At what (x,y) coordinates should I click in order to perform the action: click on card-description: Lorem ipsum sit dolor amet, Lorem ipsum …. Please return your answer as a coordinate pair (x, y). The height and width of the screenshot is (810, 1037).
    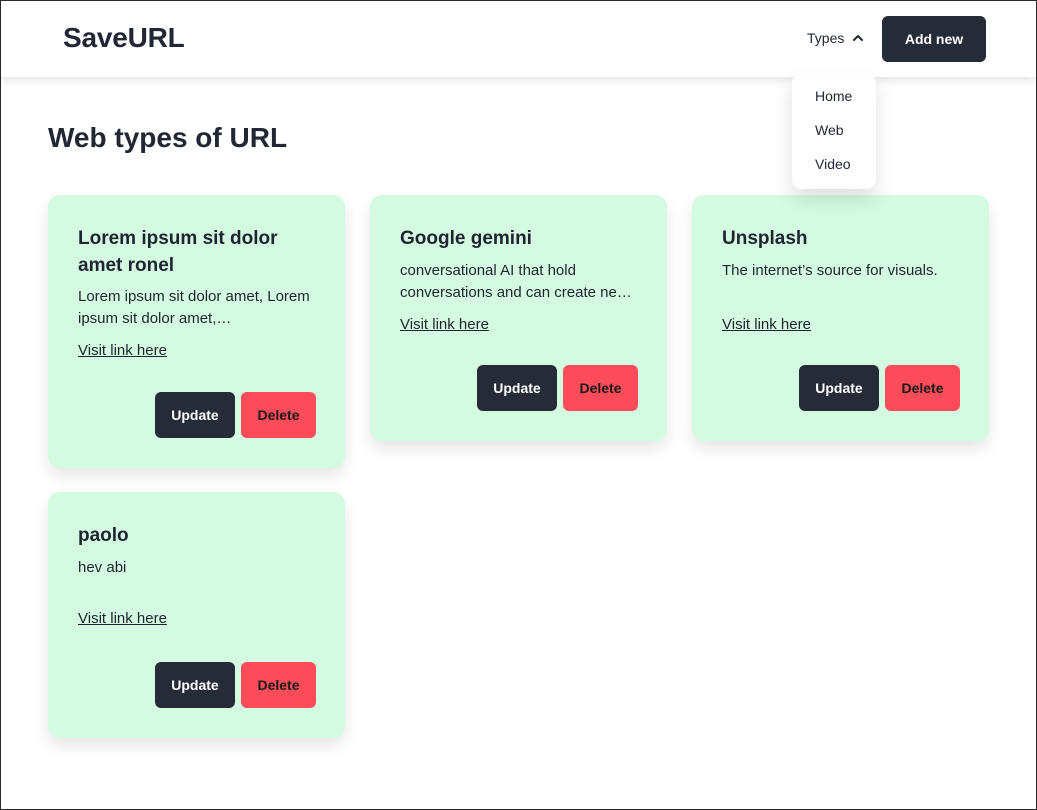
    Looking at the image, I should click on (194, 307).